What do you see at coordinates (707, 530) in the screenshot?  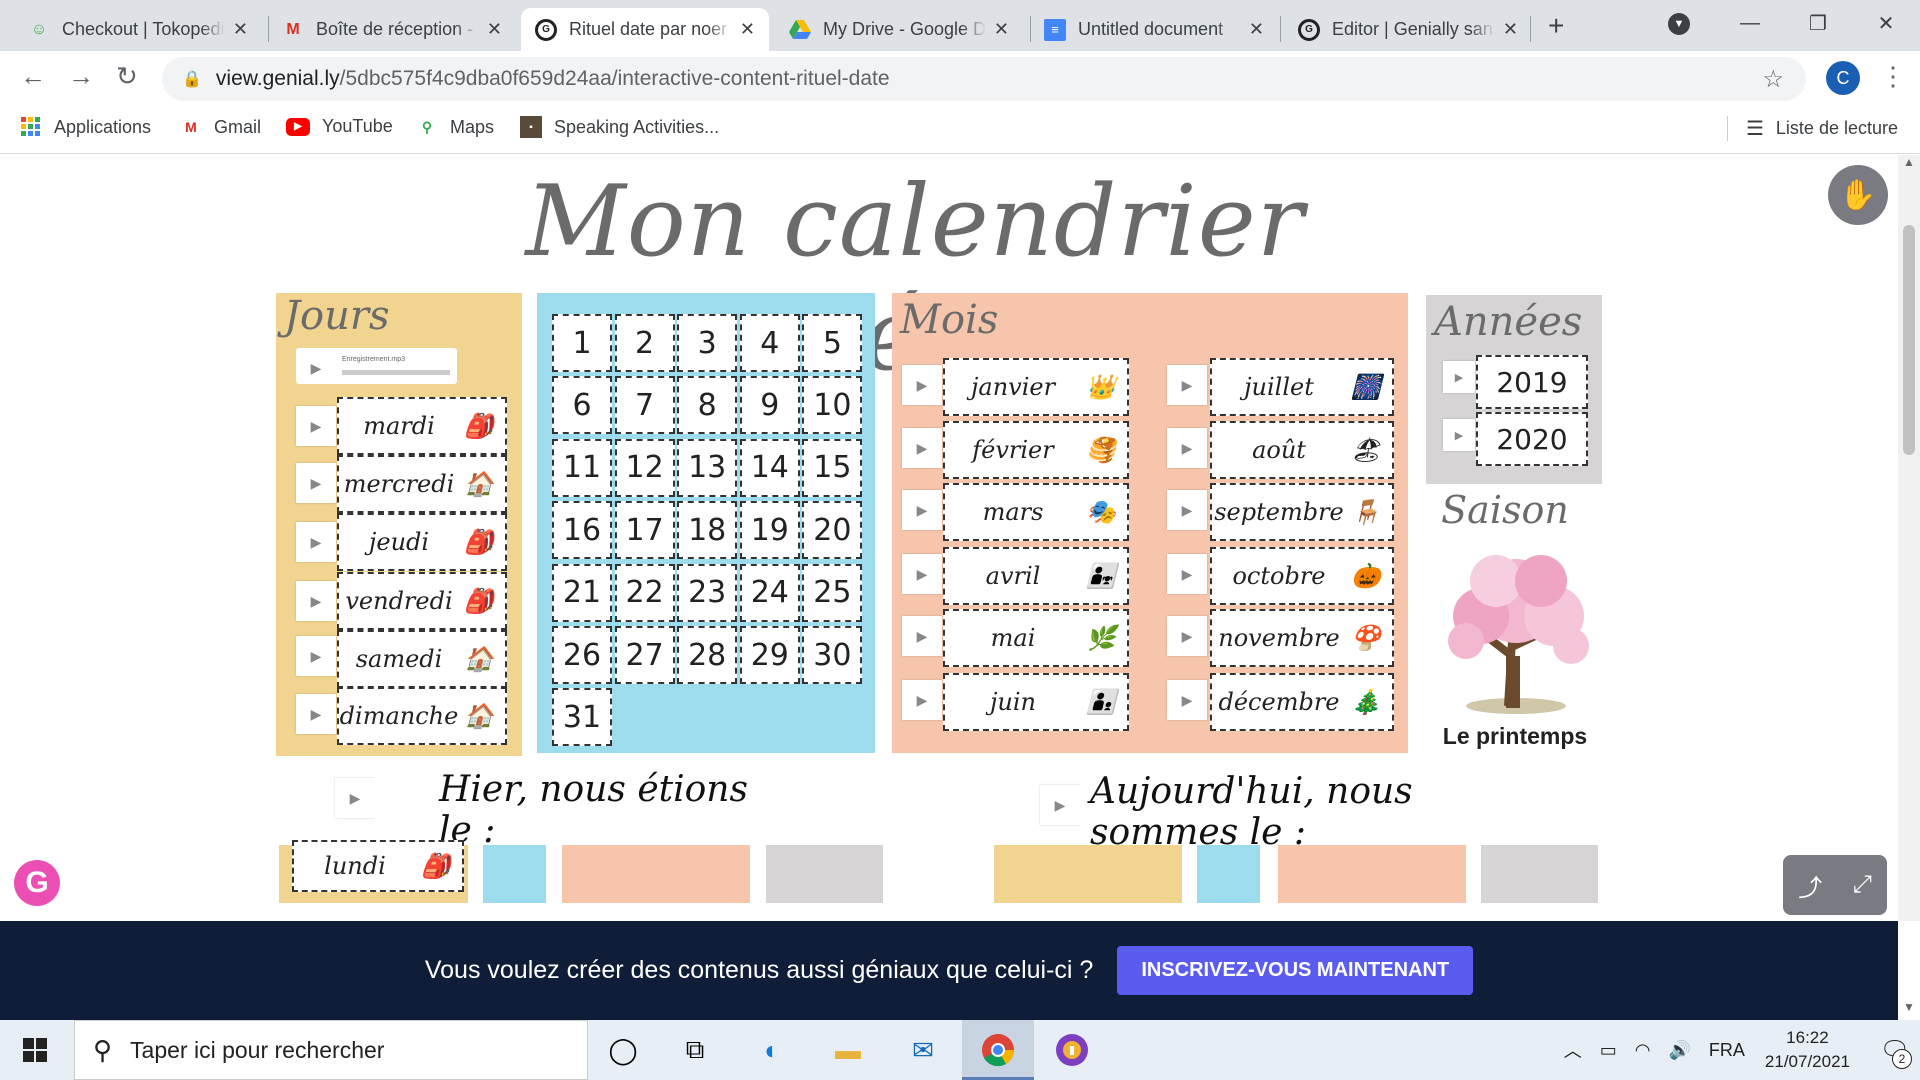 I see `number-card: 18` at bounding box center [707, 530].